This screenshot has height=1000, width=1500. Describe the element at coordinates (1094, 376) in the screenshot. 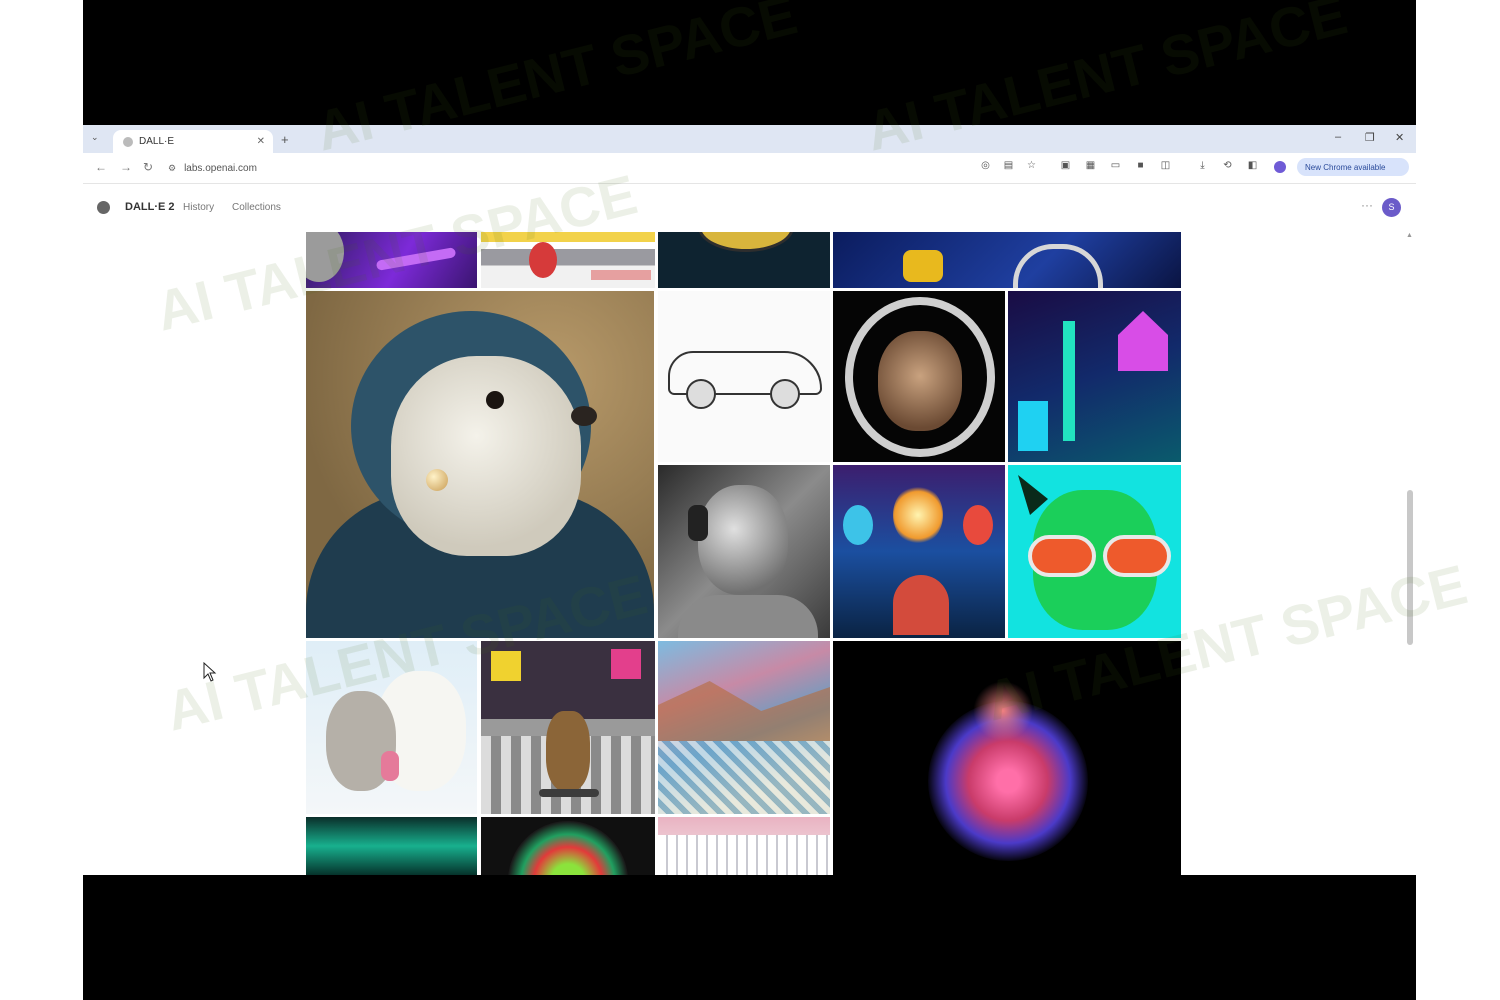

I see `gallery-tile-neon-city` at that location.